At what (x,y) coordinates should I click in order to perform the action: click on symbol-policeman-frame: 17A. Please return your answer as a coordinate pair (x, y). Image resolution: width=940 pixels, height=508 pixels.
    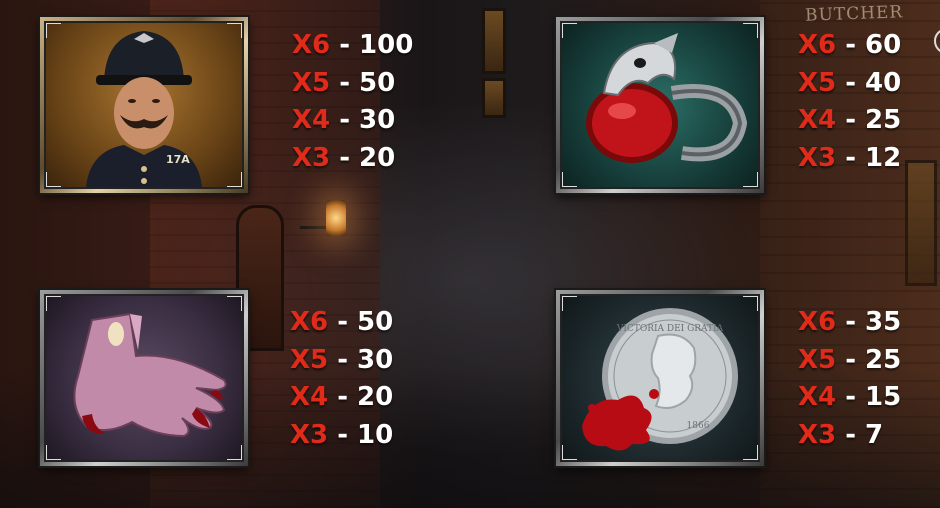
    Looking at the image, I should click on (144, 105).